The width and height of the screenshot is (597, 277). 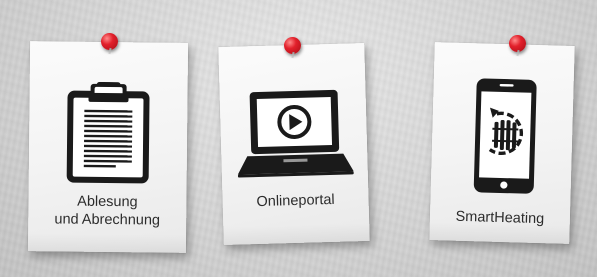 What do you see at coordinates (107, 220) in the screenshot?
I see `card-label-line: und Abrechnung` at bounding box center [107, 220].